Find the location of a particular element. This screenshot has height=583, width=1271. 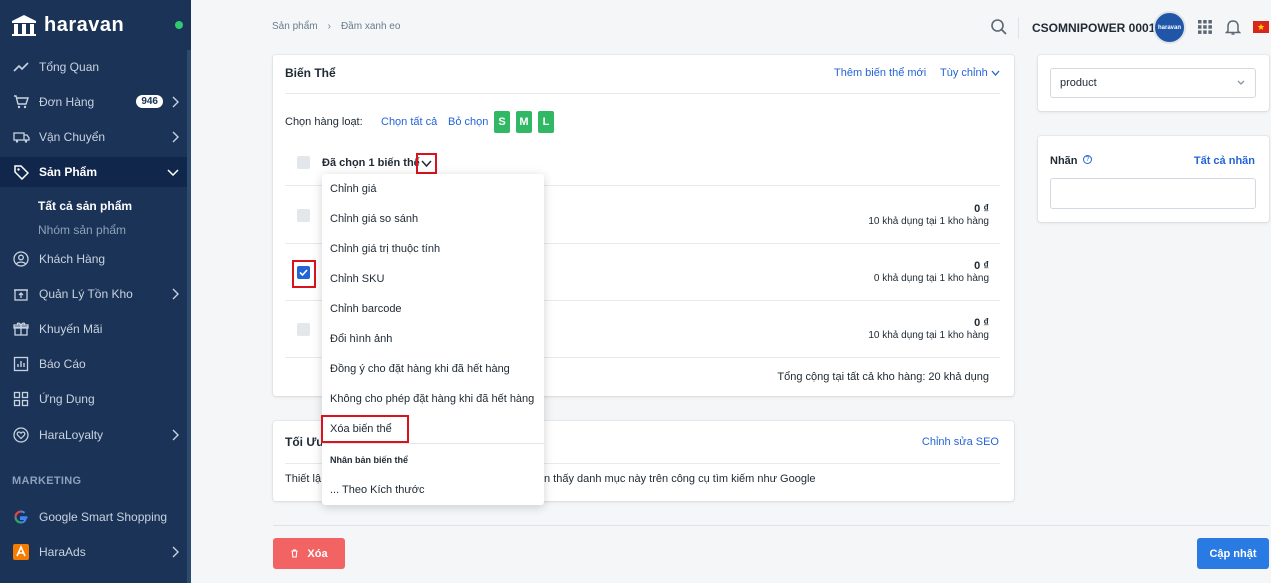

sidebar-item-customers: Khách Hàng is located at coordinates (93, 259).